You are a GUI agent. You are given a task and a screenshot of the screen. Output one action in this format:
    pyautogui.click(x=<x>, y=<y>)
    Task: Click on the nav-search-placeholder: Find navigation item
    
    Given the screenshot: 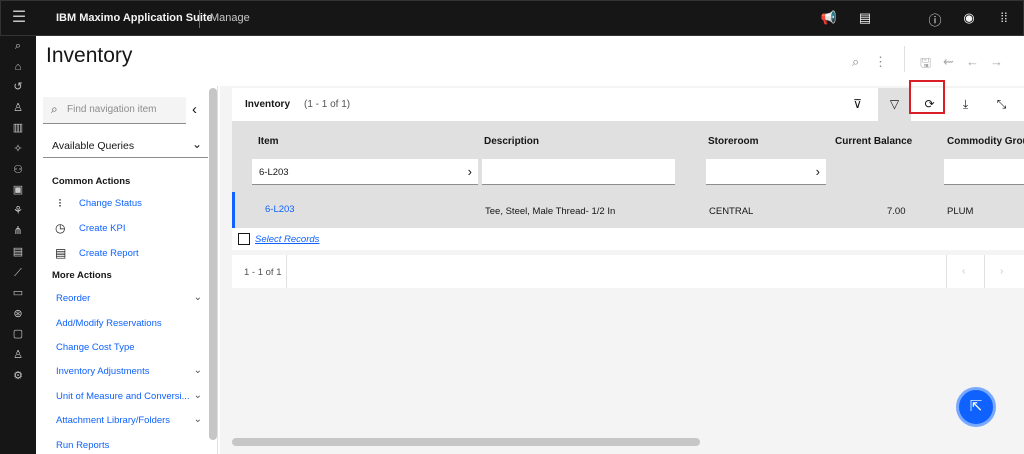 What is the action you would take?
    pyautogui.click(x=112, y=109)
    